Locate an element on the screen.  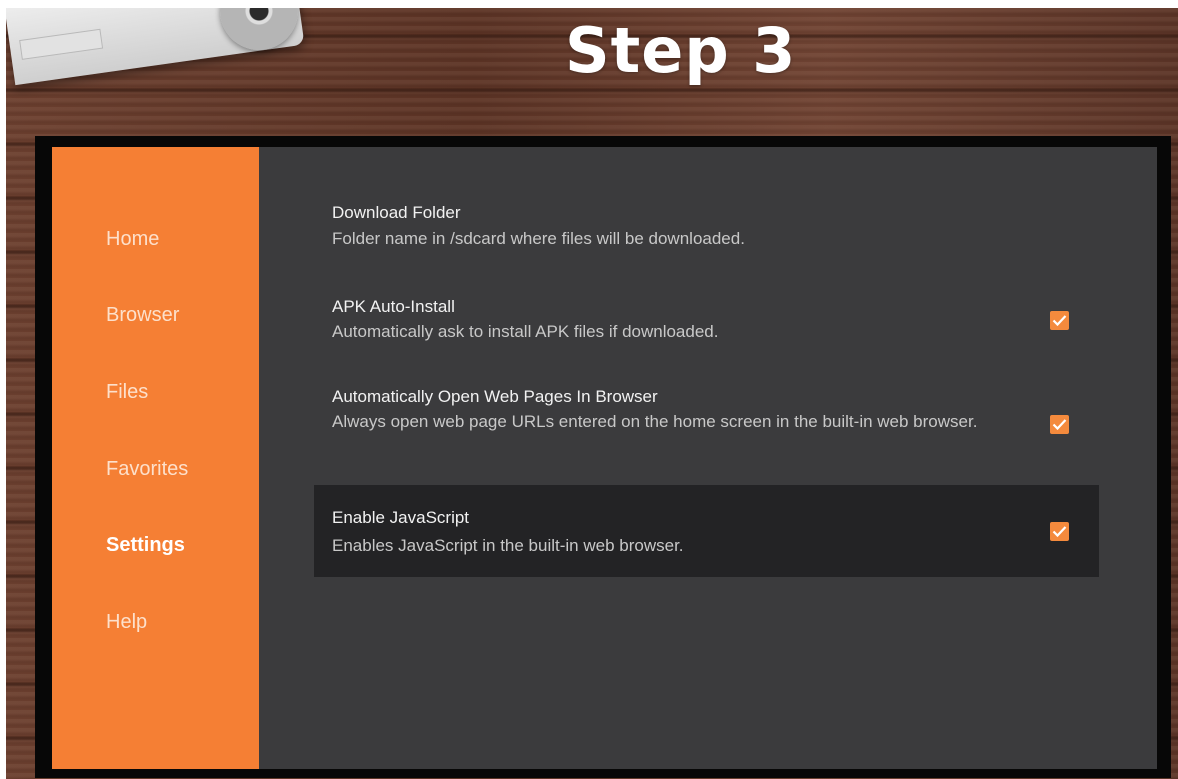
step-title: Step 3 is located at coordinates (681, 50).